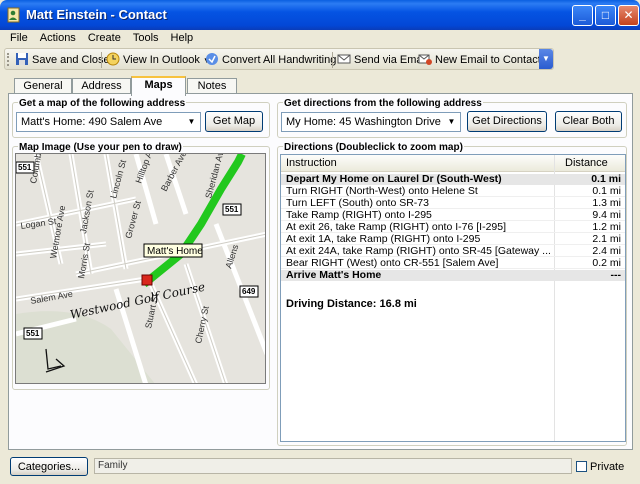 This screenshot has width=640, height=484. What do you see at coordinates (13, 15) in the screenshot?
I see `contact-app-icon` at bounding box center [13, 15].